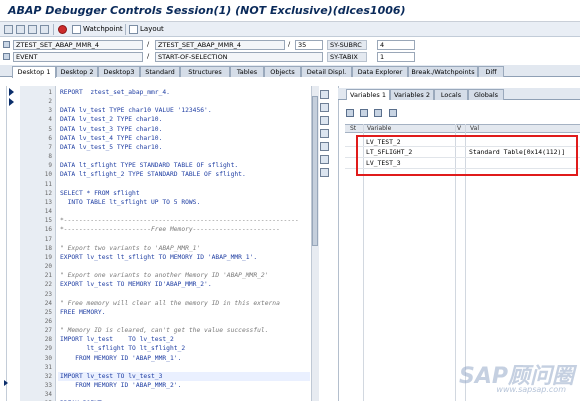 The height and width of the screenshot is (401, 580). I want to click on code-line: DATA lv_test_2 TYPE char10., so click(111, 119).